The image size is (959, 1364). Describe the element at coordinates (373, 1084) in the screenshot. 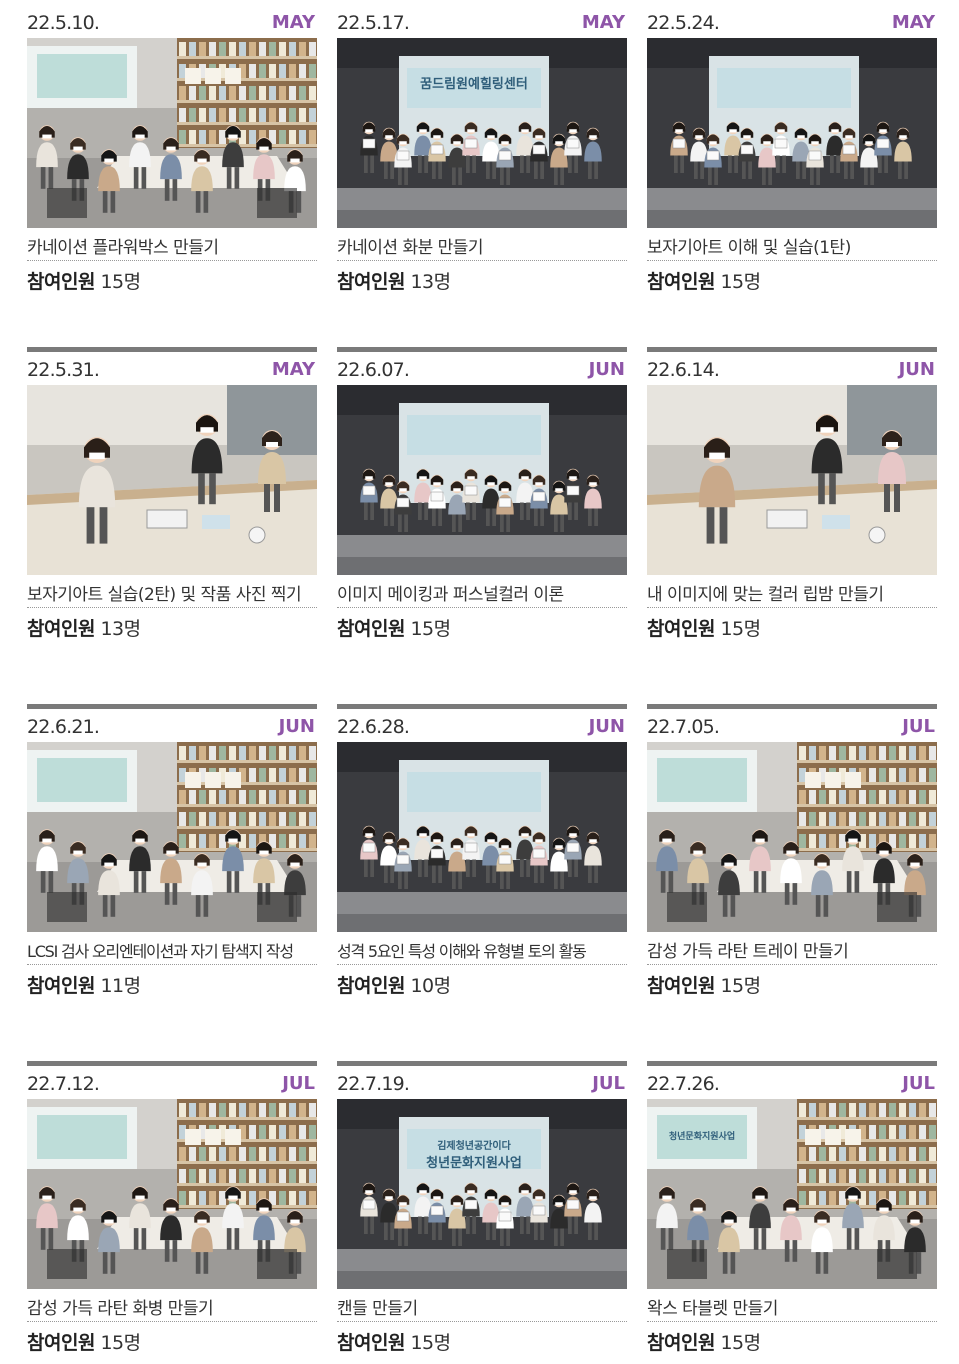

I see `session-date: 22.7.19.` at that location.